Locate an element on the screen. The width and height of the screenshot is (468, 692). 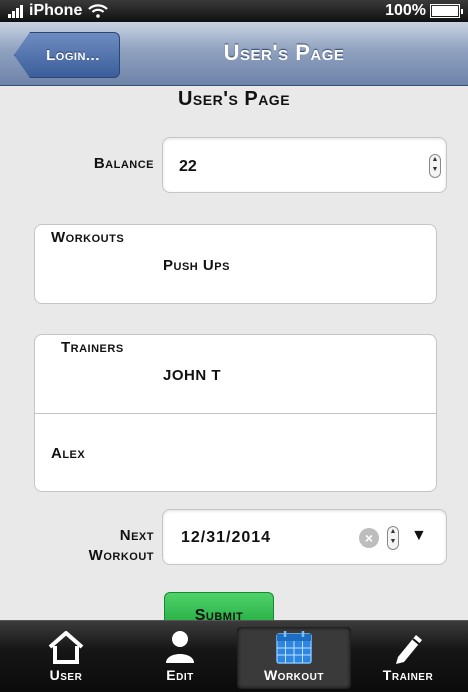
tab-edit-label: Edit is located at coordinates (180, 675).